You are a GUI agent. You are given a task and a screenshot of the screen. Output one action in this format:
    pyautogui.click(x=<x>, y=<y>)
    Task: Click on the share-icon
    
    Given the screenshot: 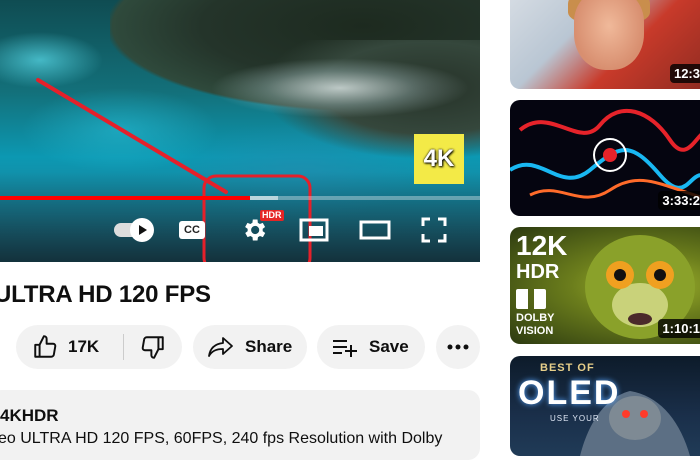 What is the action you would take?
    pyautogui.click(x=220, y=347)
    